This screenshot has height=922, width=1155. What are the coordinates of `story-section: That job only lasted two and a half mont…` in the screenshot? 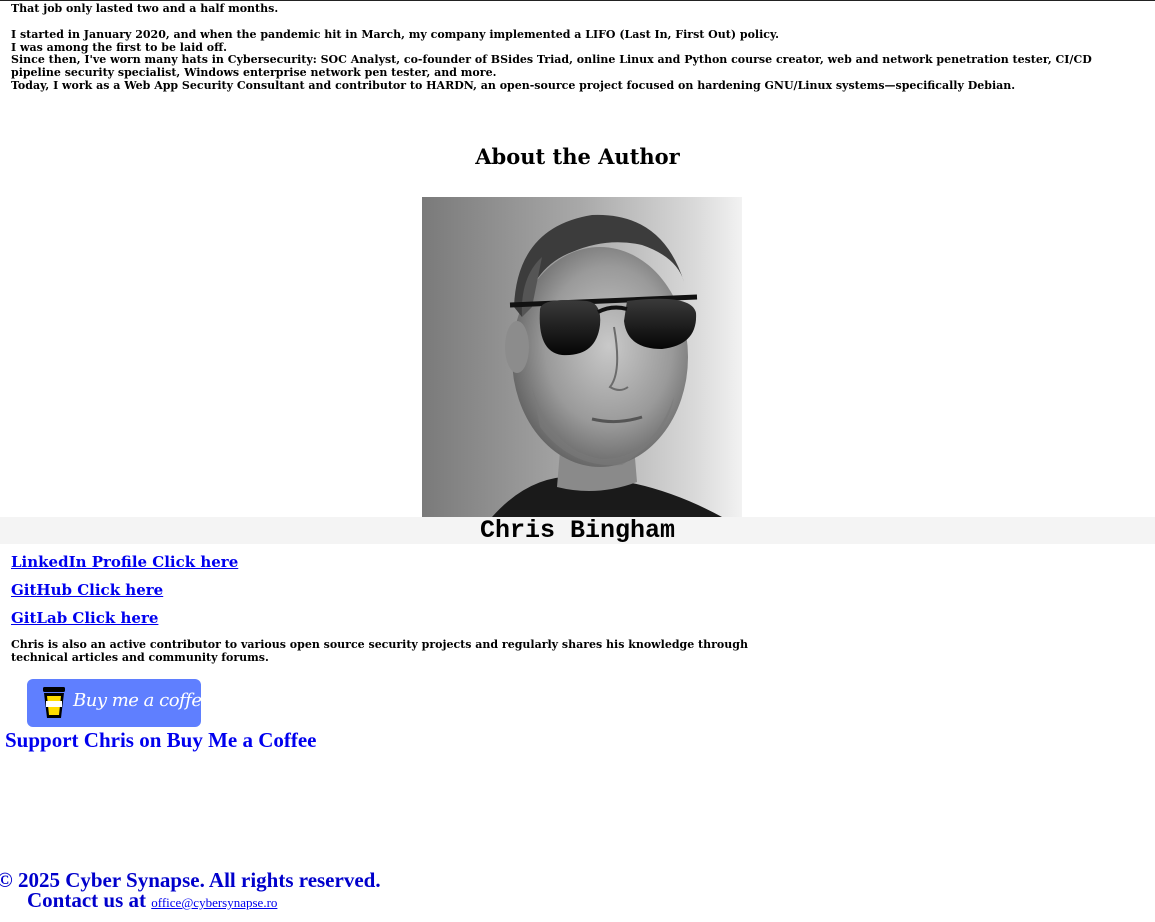 It's located at (583, 48).